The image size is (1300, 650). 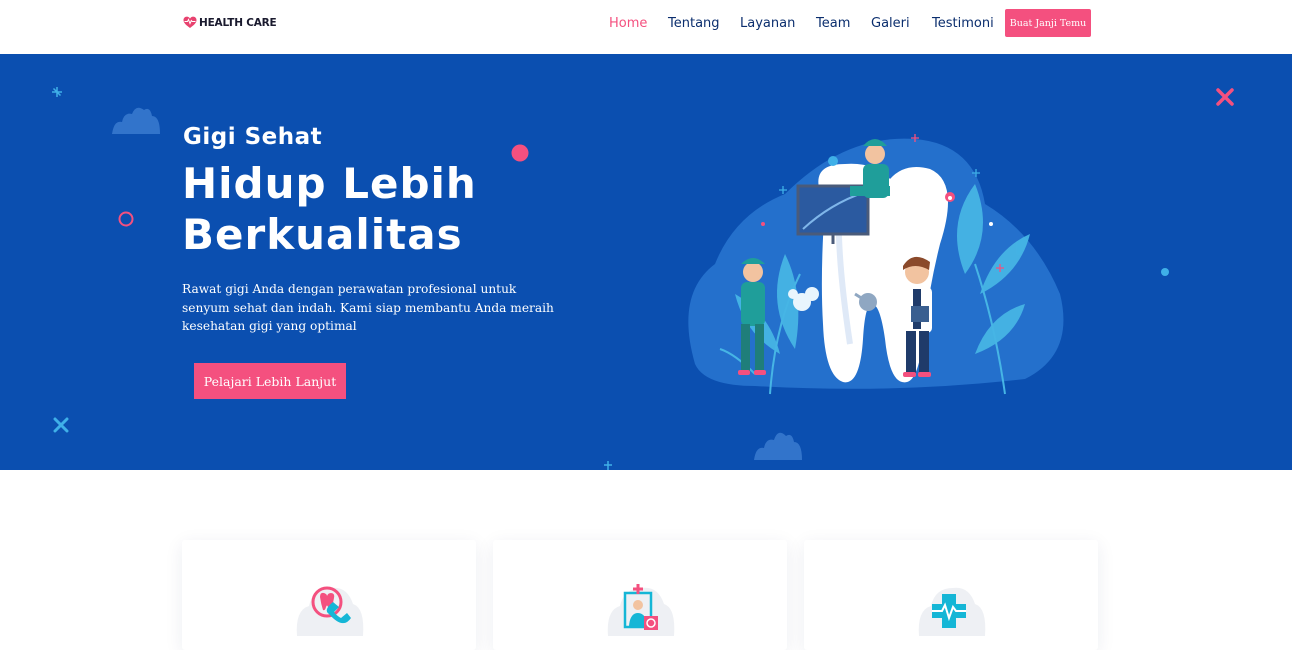 What do you see at coordinates (238, 22) in the screenshot?
I see `brand-name: HEALTH CARE` at bounding box center [238, 22].